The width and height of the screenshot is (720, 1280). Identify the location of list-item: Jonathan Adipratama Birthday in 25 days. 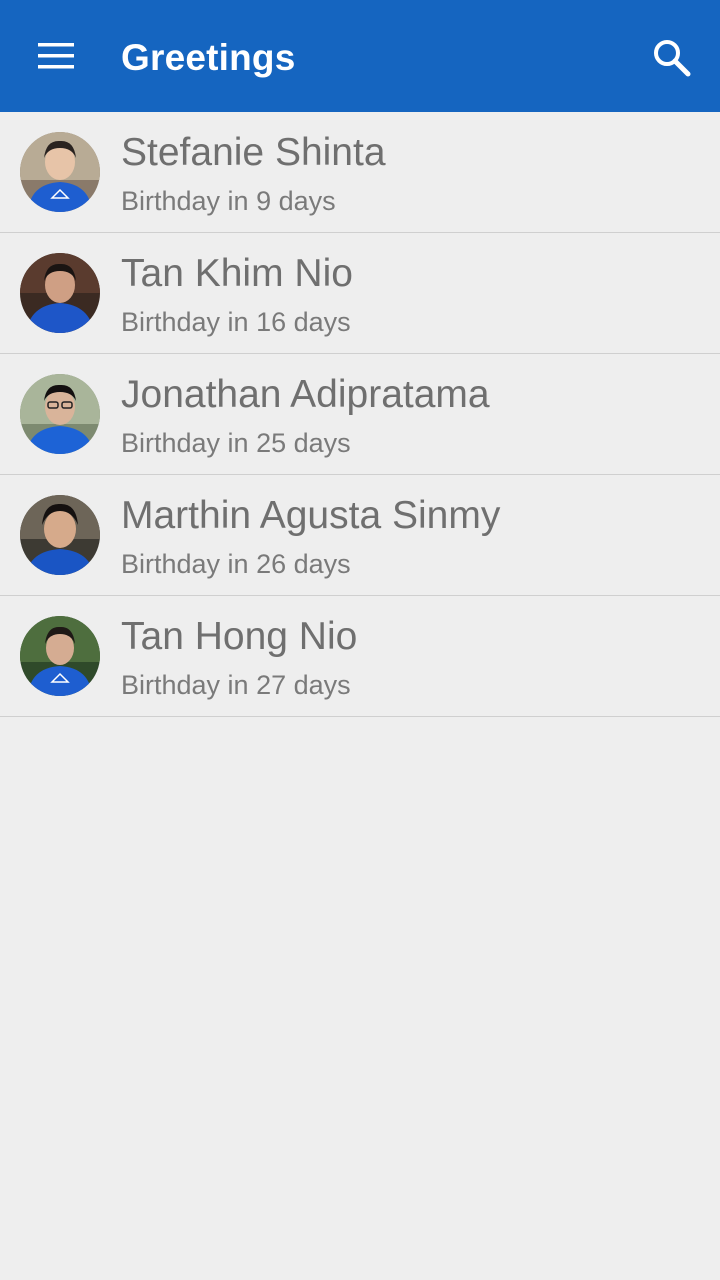
(360, 414).